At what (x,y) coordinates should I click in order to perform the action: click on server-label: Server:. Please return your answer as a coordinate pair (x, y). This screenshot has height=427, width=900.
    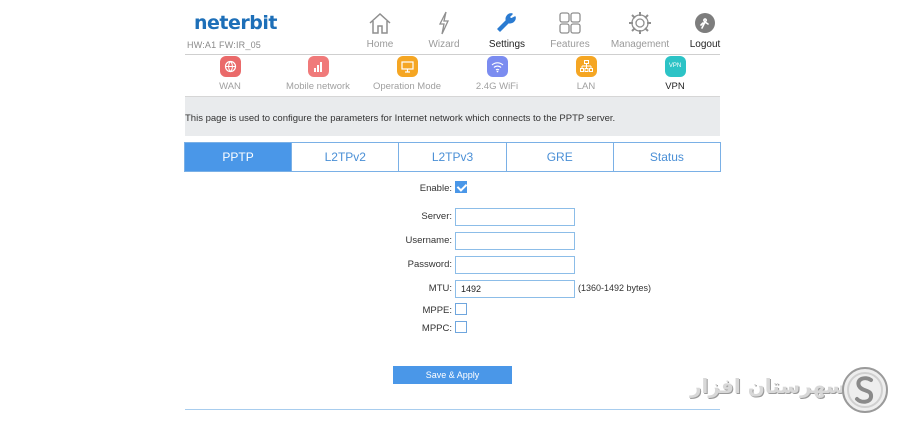
    Looking at the image, I should click on (436, 216).